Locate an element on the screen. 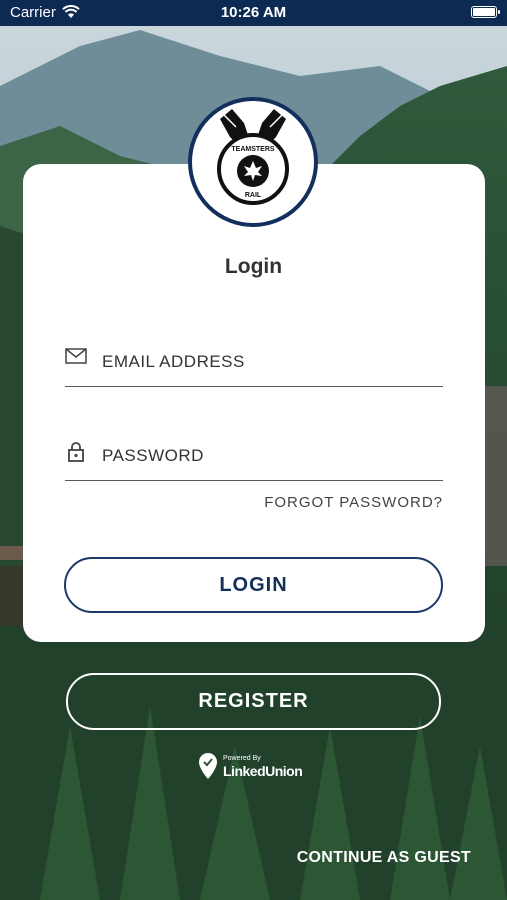  linkedunion-brand: LinkedUnion is located at coordinates (263, 771).